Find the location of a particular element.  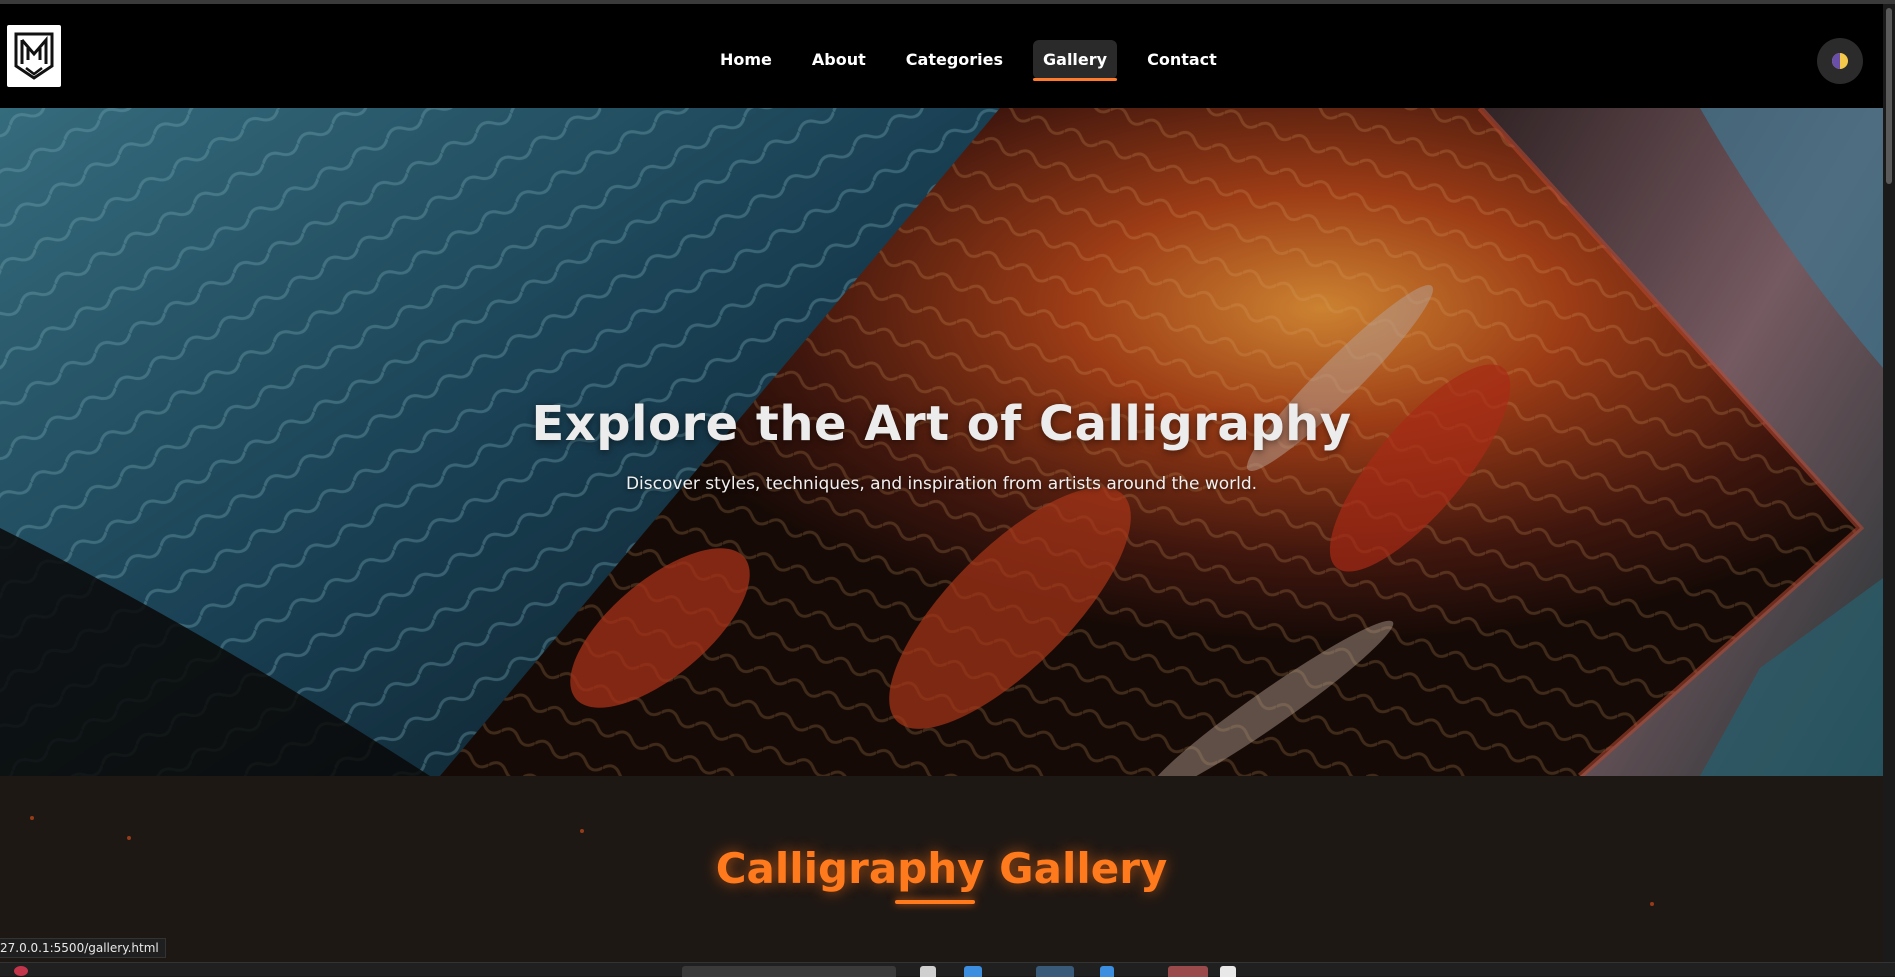

nav-link-about: About is located at coordinates (839, 59).